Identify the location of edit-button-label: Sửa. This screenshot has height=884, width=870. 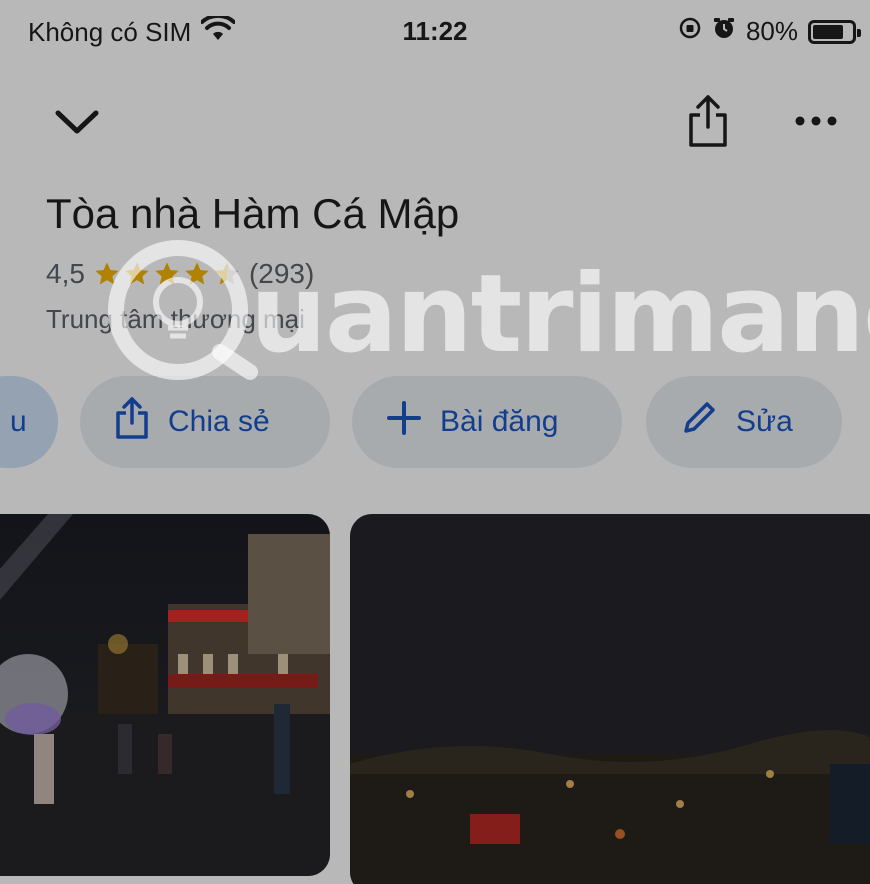
(764, 421).